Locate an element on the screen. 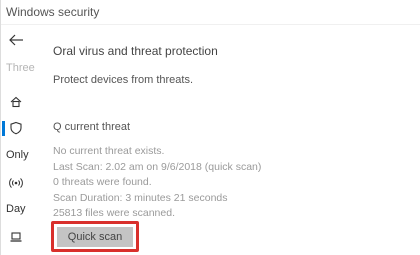 The height and width of the screenshot is (255, 420). back-arrow-icon is located at coordinates (16, 40).